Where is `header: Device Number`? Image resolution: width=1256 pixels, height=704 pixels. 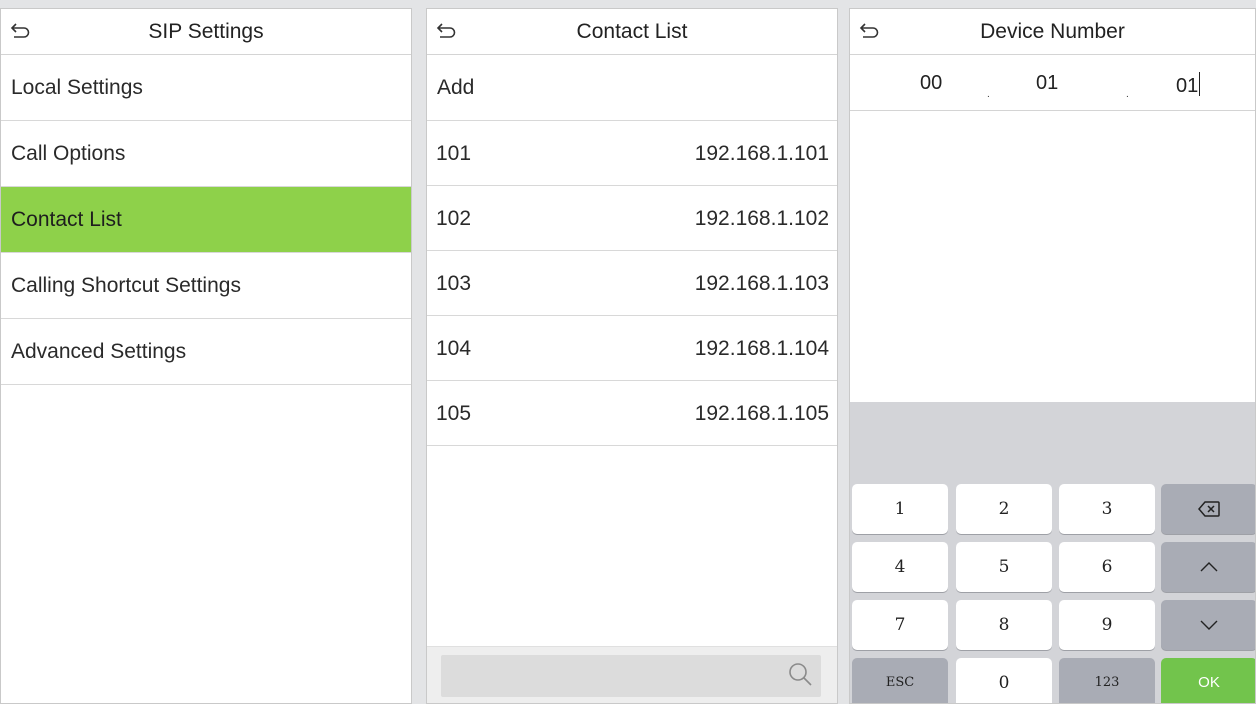
header: Device Number is located at coordinates (1052, 32).